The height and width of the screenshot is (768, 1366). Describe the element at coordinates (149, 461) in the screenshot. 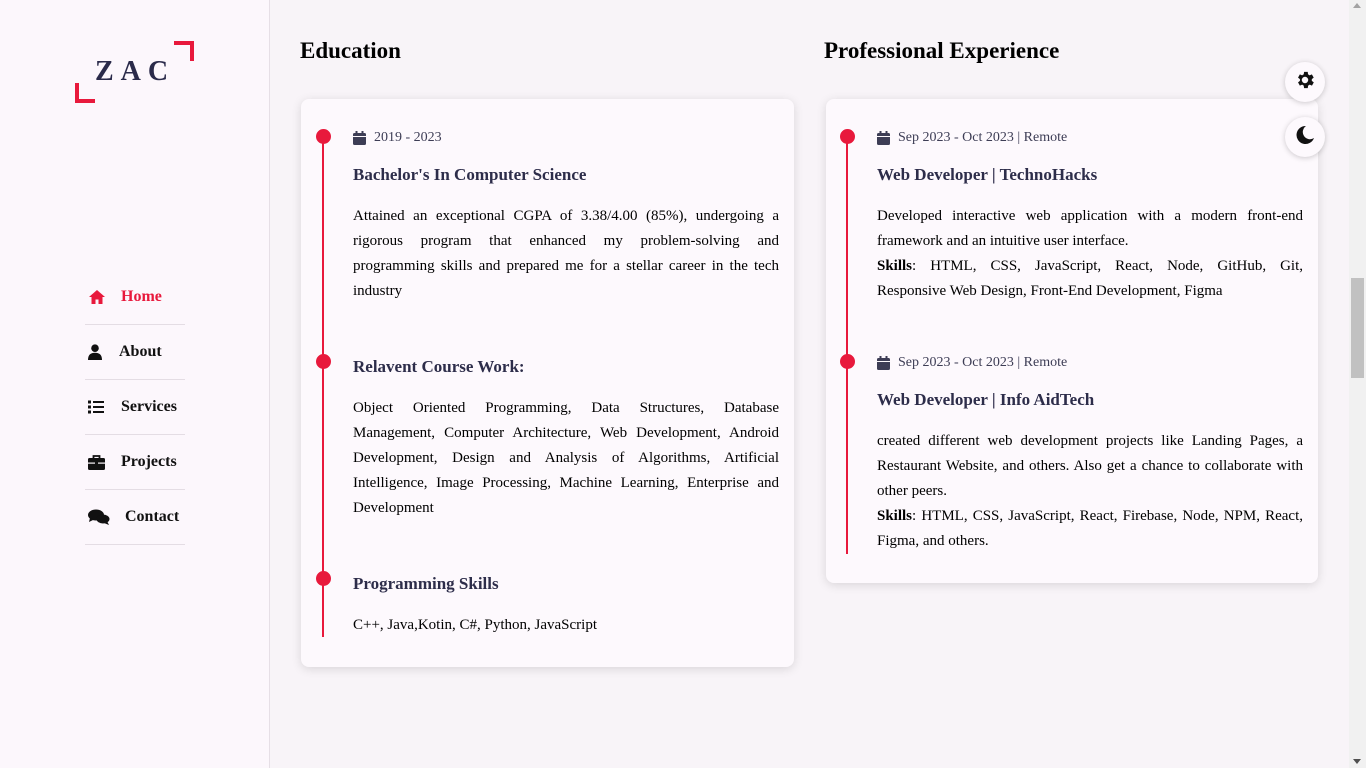

I see `nav-label-projects: Projects` at that location.